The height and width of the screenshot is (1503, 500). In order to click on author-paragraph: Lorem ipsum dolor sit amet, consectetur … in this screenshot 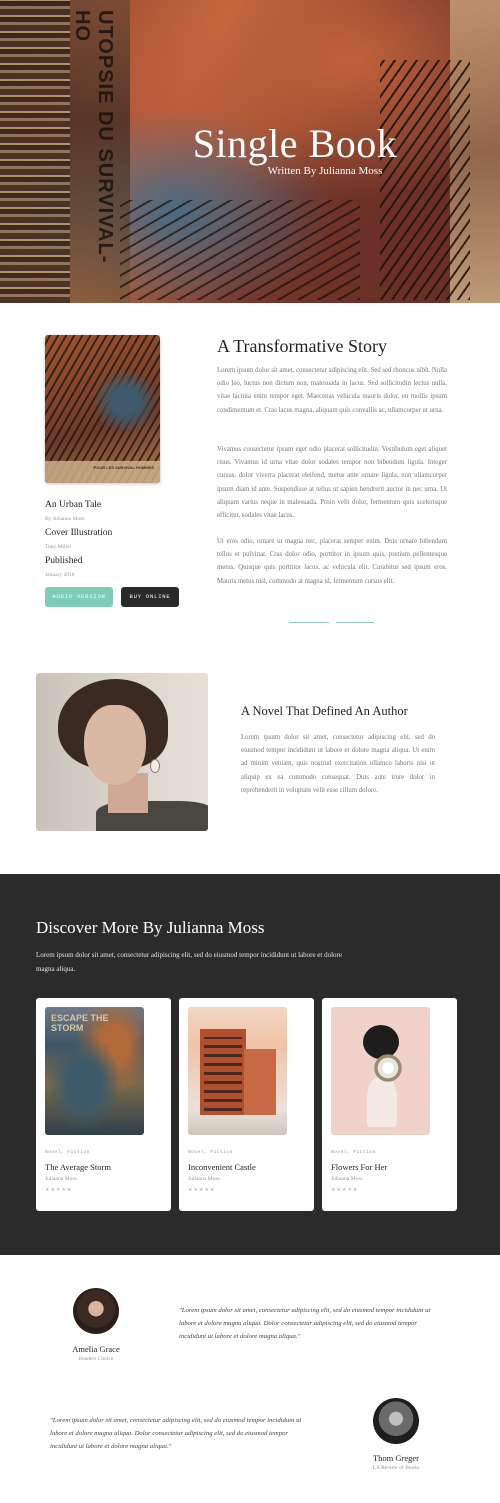, I will do `click(338, 764)`.